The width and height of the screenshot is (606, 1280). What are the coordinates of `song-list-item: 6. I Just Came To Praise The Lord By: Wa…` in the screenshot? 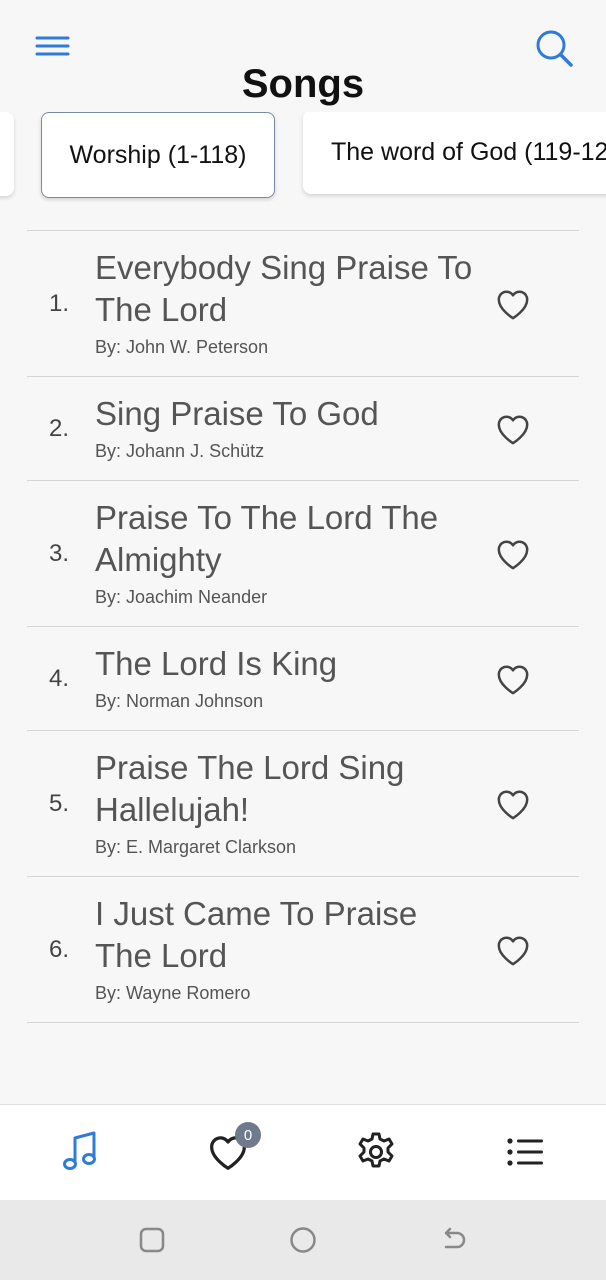 It's located at (303, 950).